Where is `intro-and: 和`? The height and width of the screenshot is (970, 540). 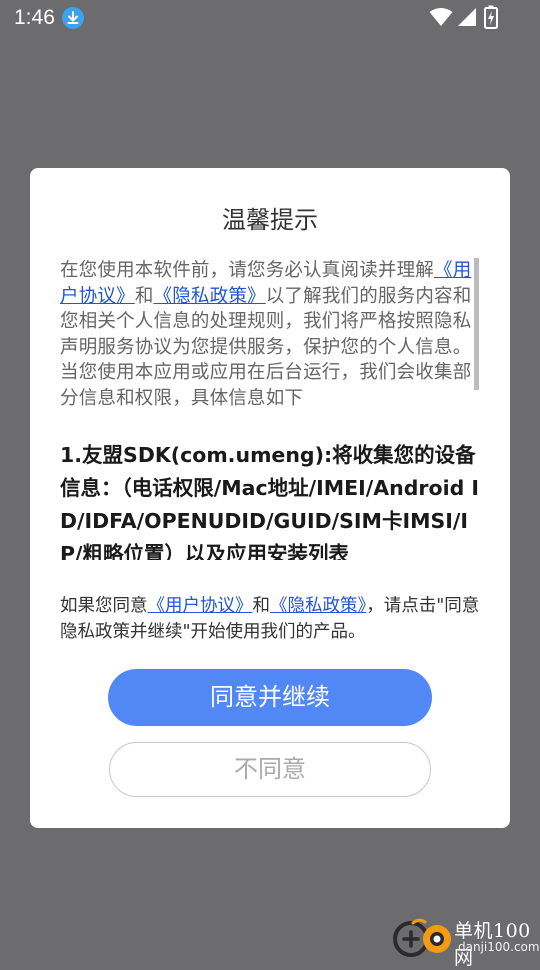 intro-and: 和 is located at coordinates (144, 296).